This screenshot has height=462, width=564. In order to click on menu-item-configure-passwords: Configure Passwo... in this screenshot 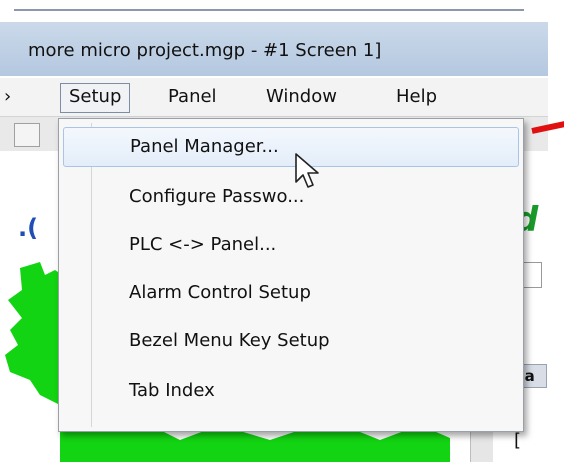, I will do `click(290, 197)`.